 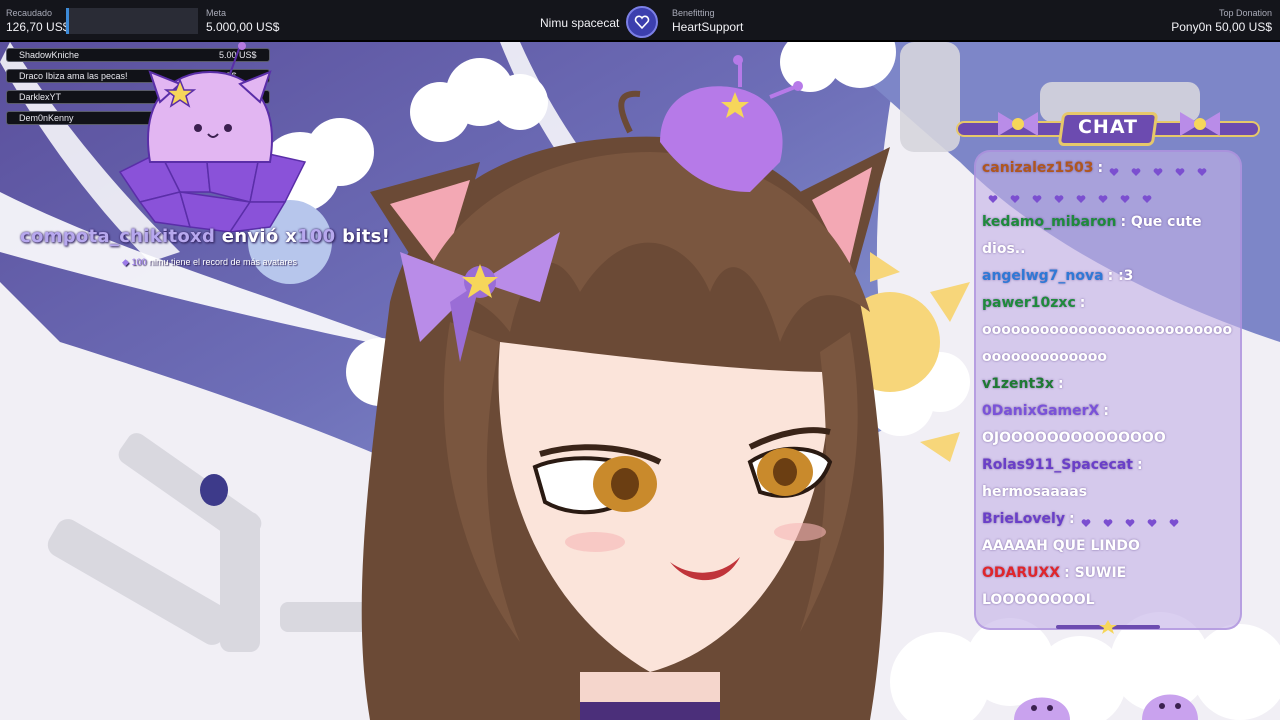 What do you see at coordinates (46, 118) in the screenshot?
I see `donor-name: Dem0nKenny` at bounding box center [46, 118].